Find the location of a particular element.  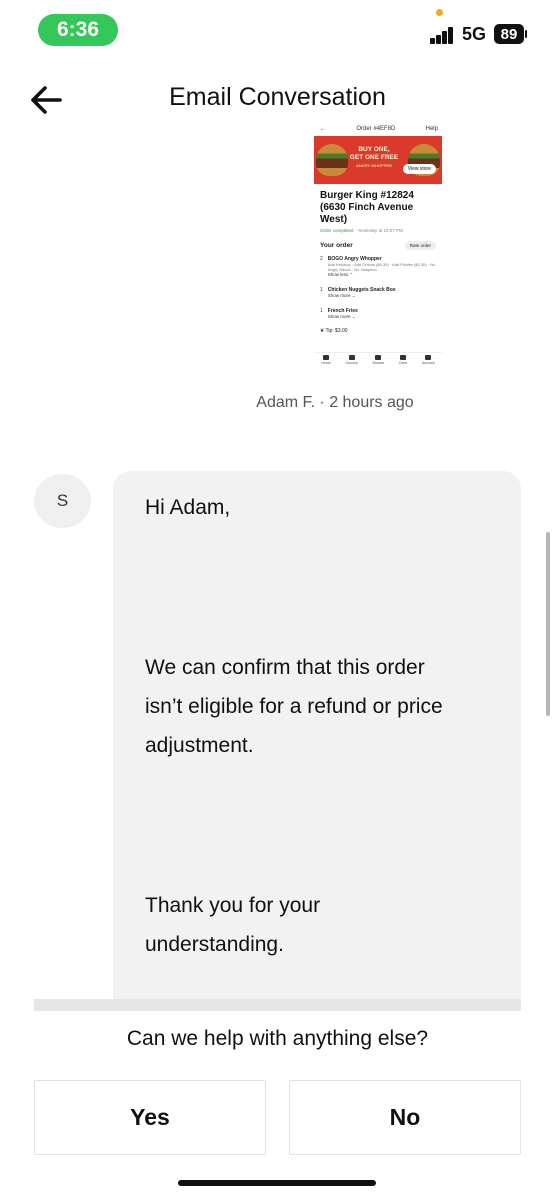

attachment-order-number: Order #4EF8D is located at coordinates (376, 129).